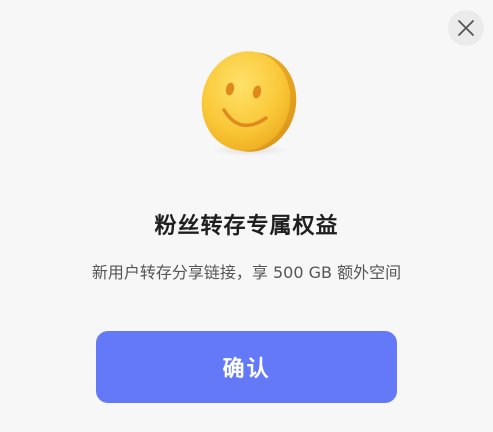 The width and height of the screenshot is (493, 432). Describe the element at coordinates (248, 102) in the screenshot. I see `smiley-face-icon` at that location.